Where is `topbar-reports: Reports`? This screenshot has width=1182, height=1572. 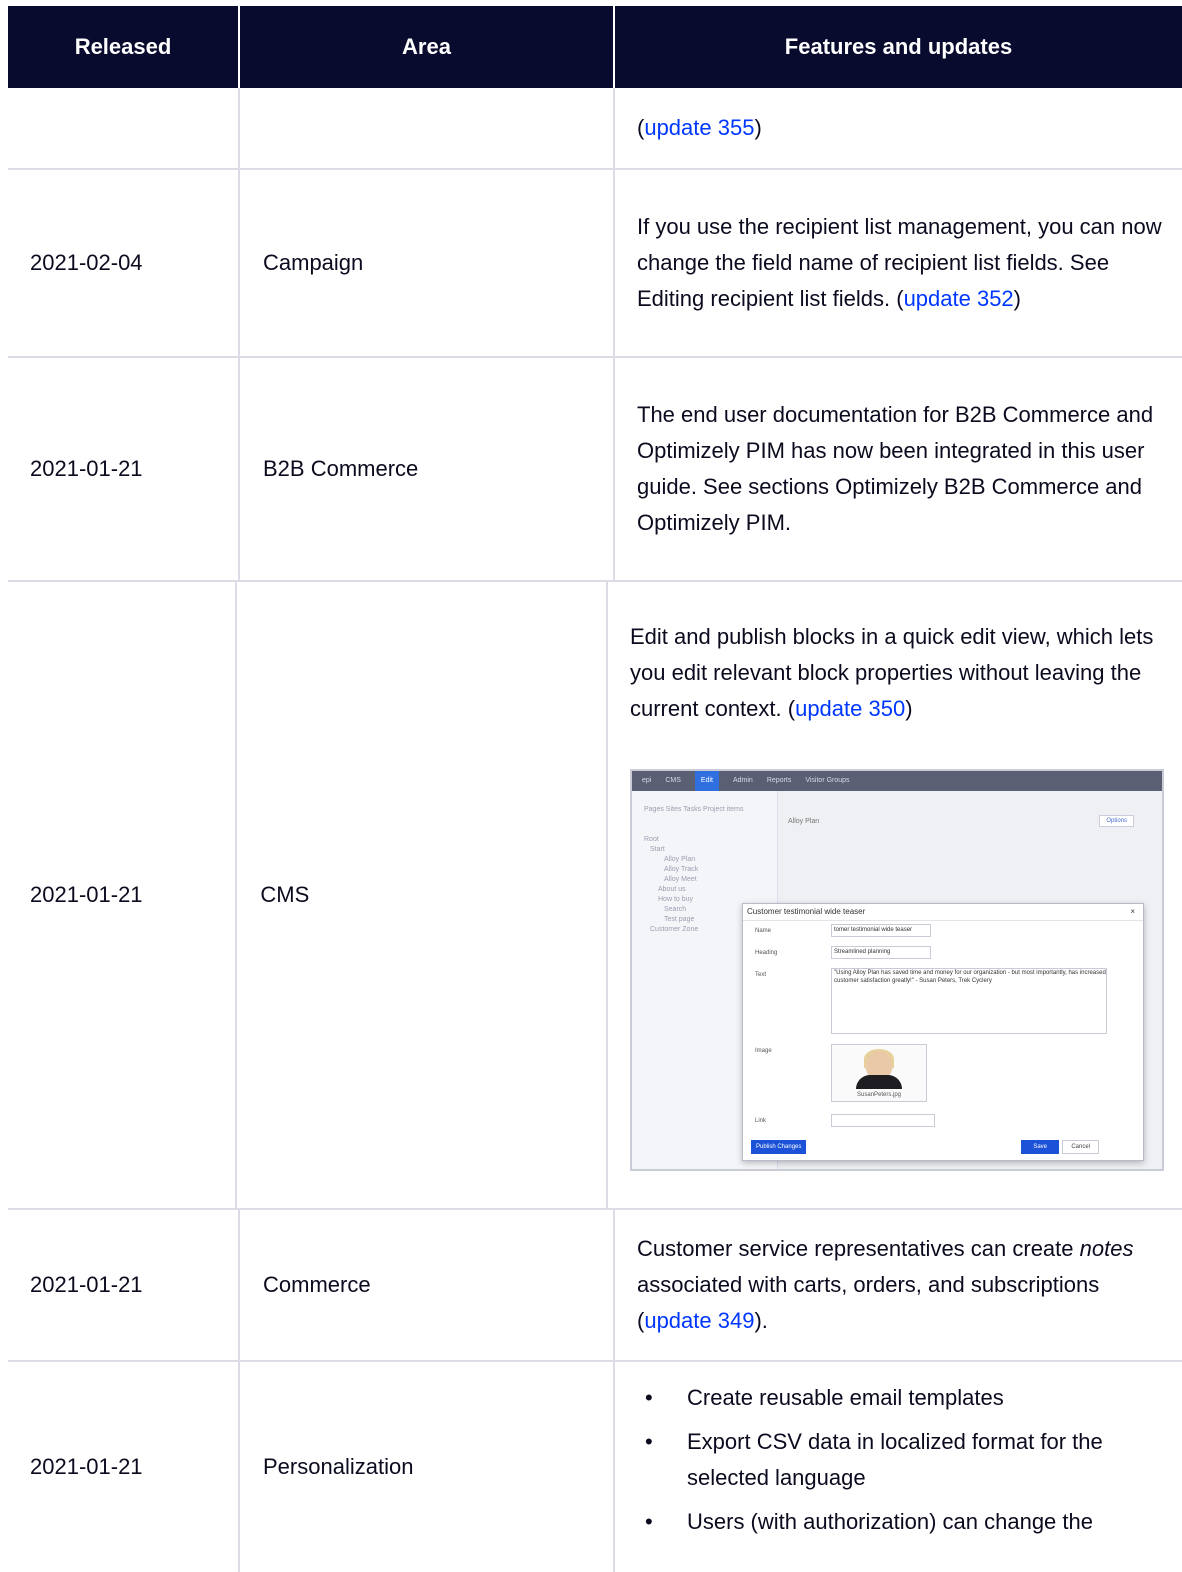
topbar-reports: Reports is located at coordinates (779, 780).